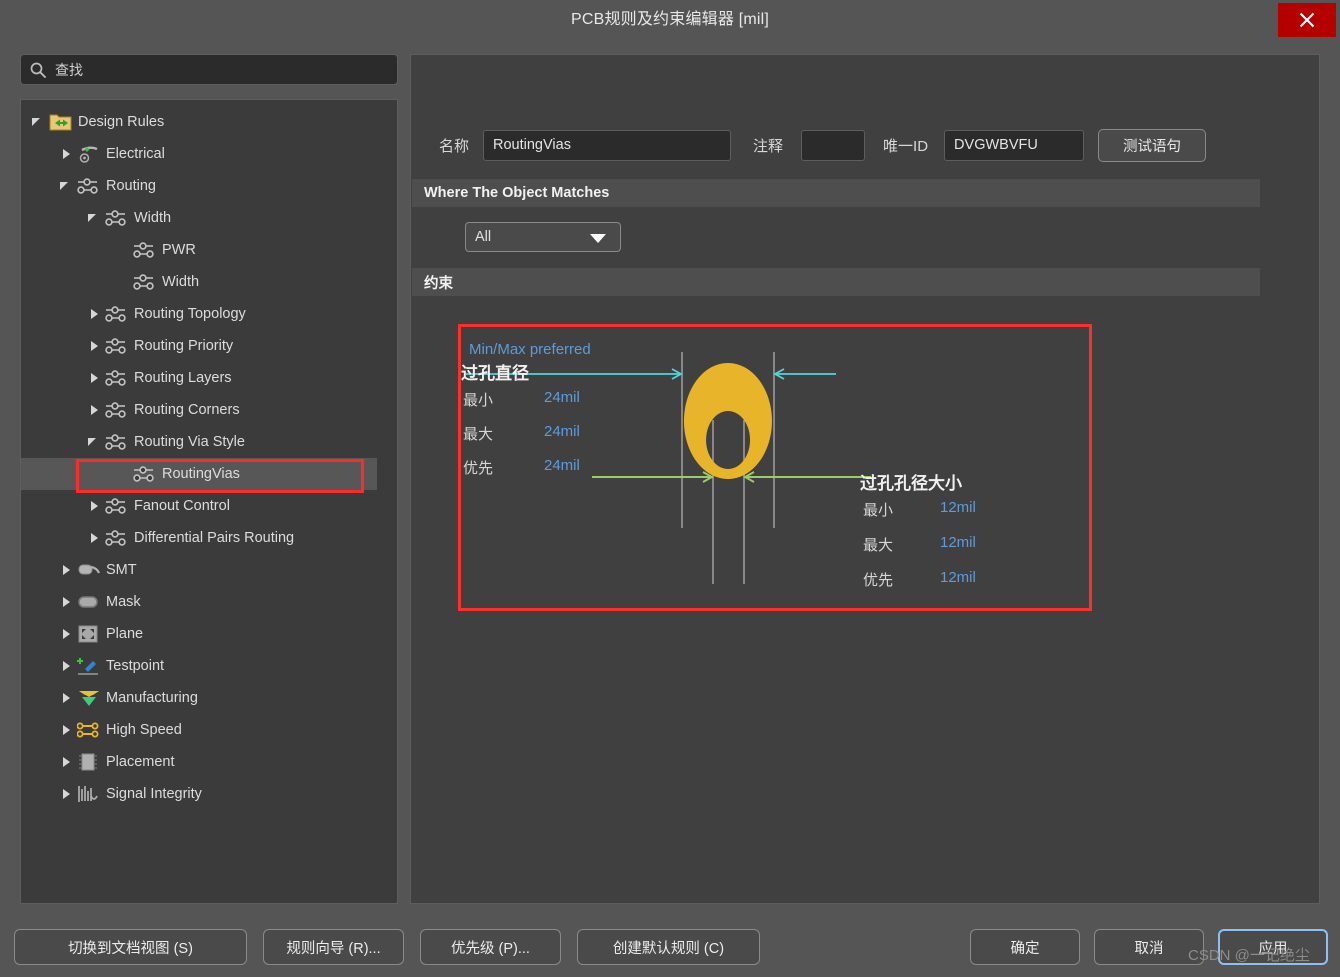  I want to click on tree-item-high-speed: High Speed, so click(209, 730).